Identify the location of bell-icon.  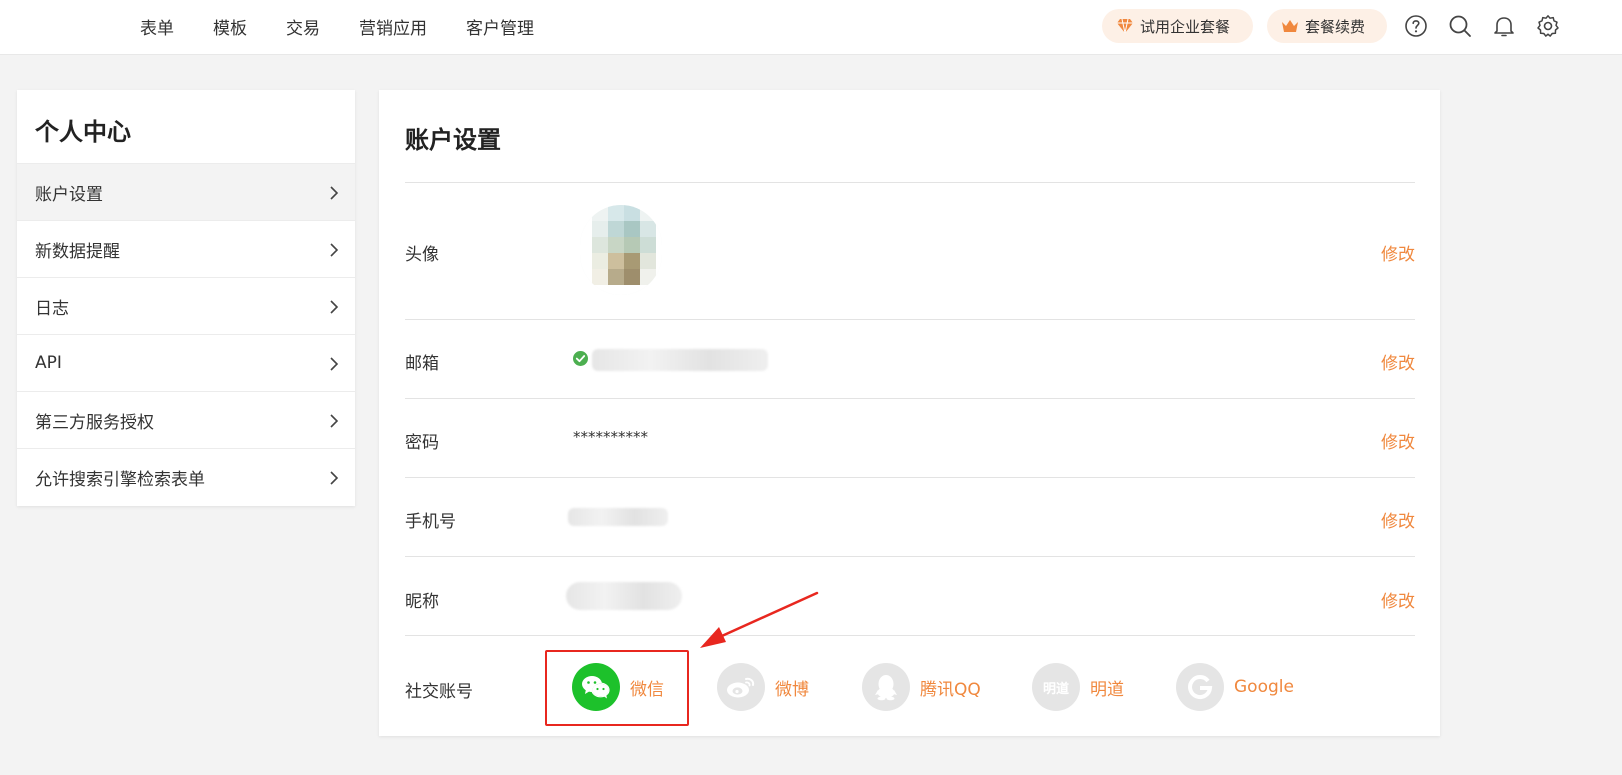
(1504, 26).